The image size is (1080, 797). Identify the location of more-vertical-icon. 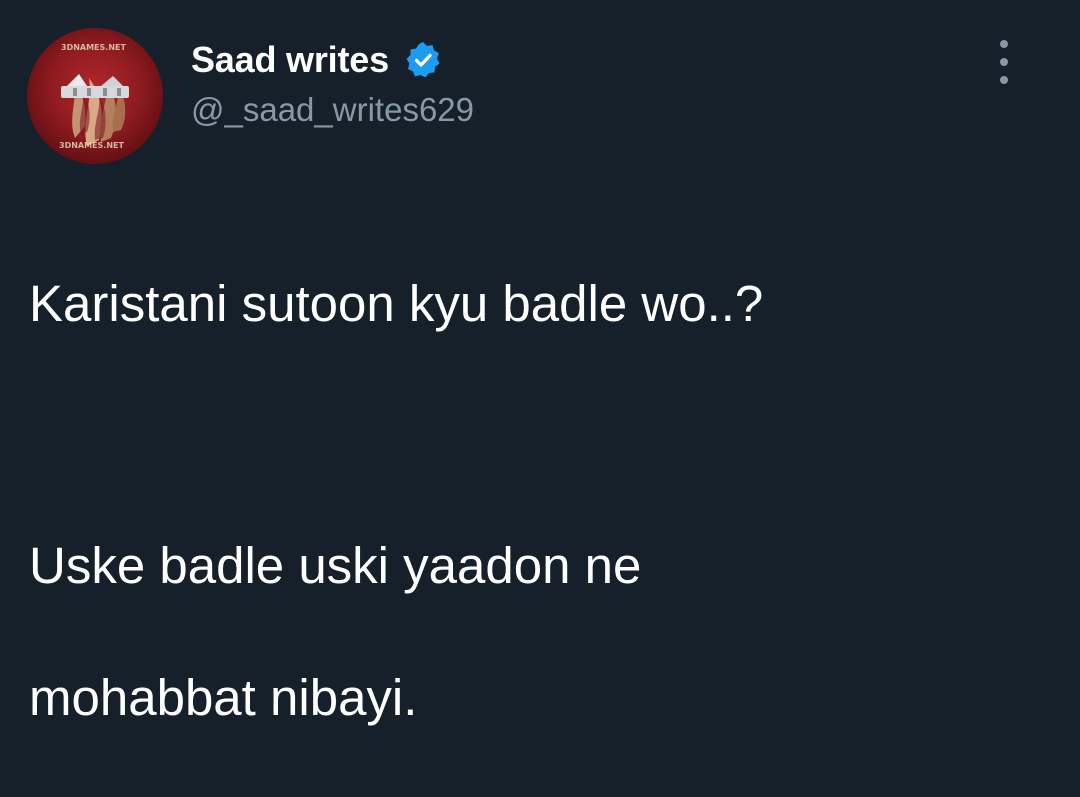
(1004, 62).